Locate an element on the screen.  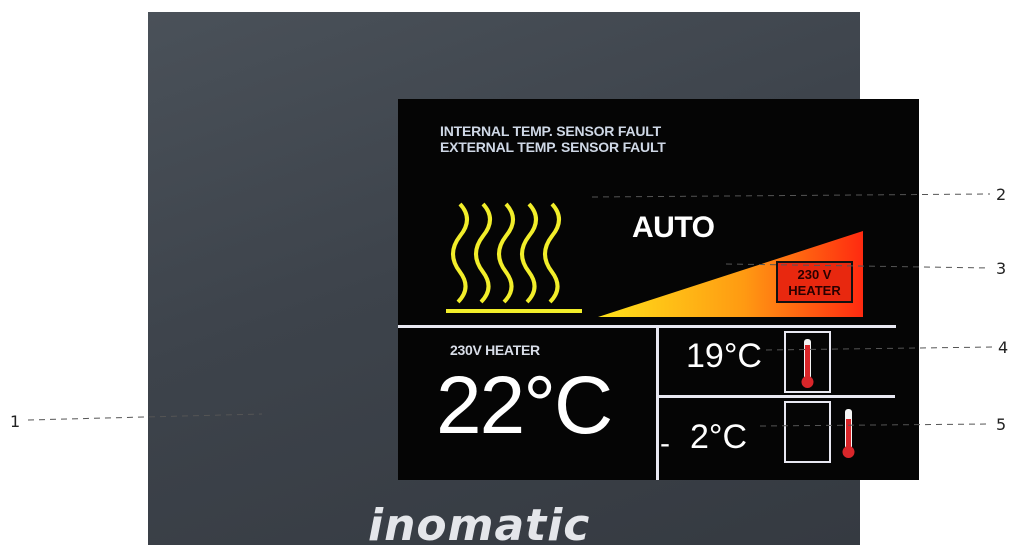
callout-number-2: 2 is located at coordinates (1001, 194).